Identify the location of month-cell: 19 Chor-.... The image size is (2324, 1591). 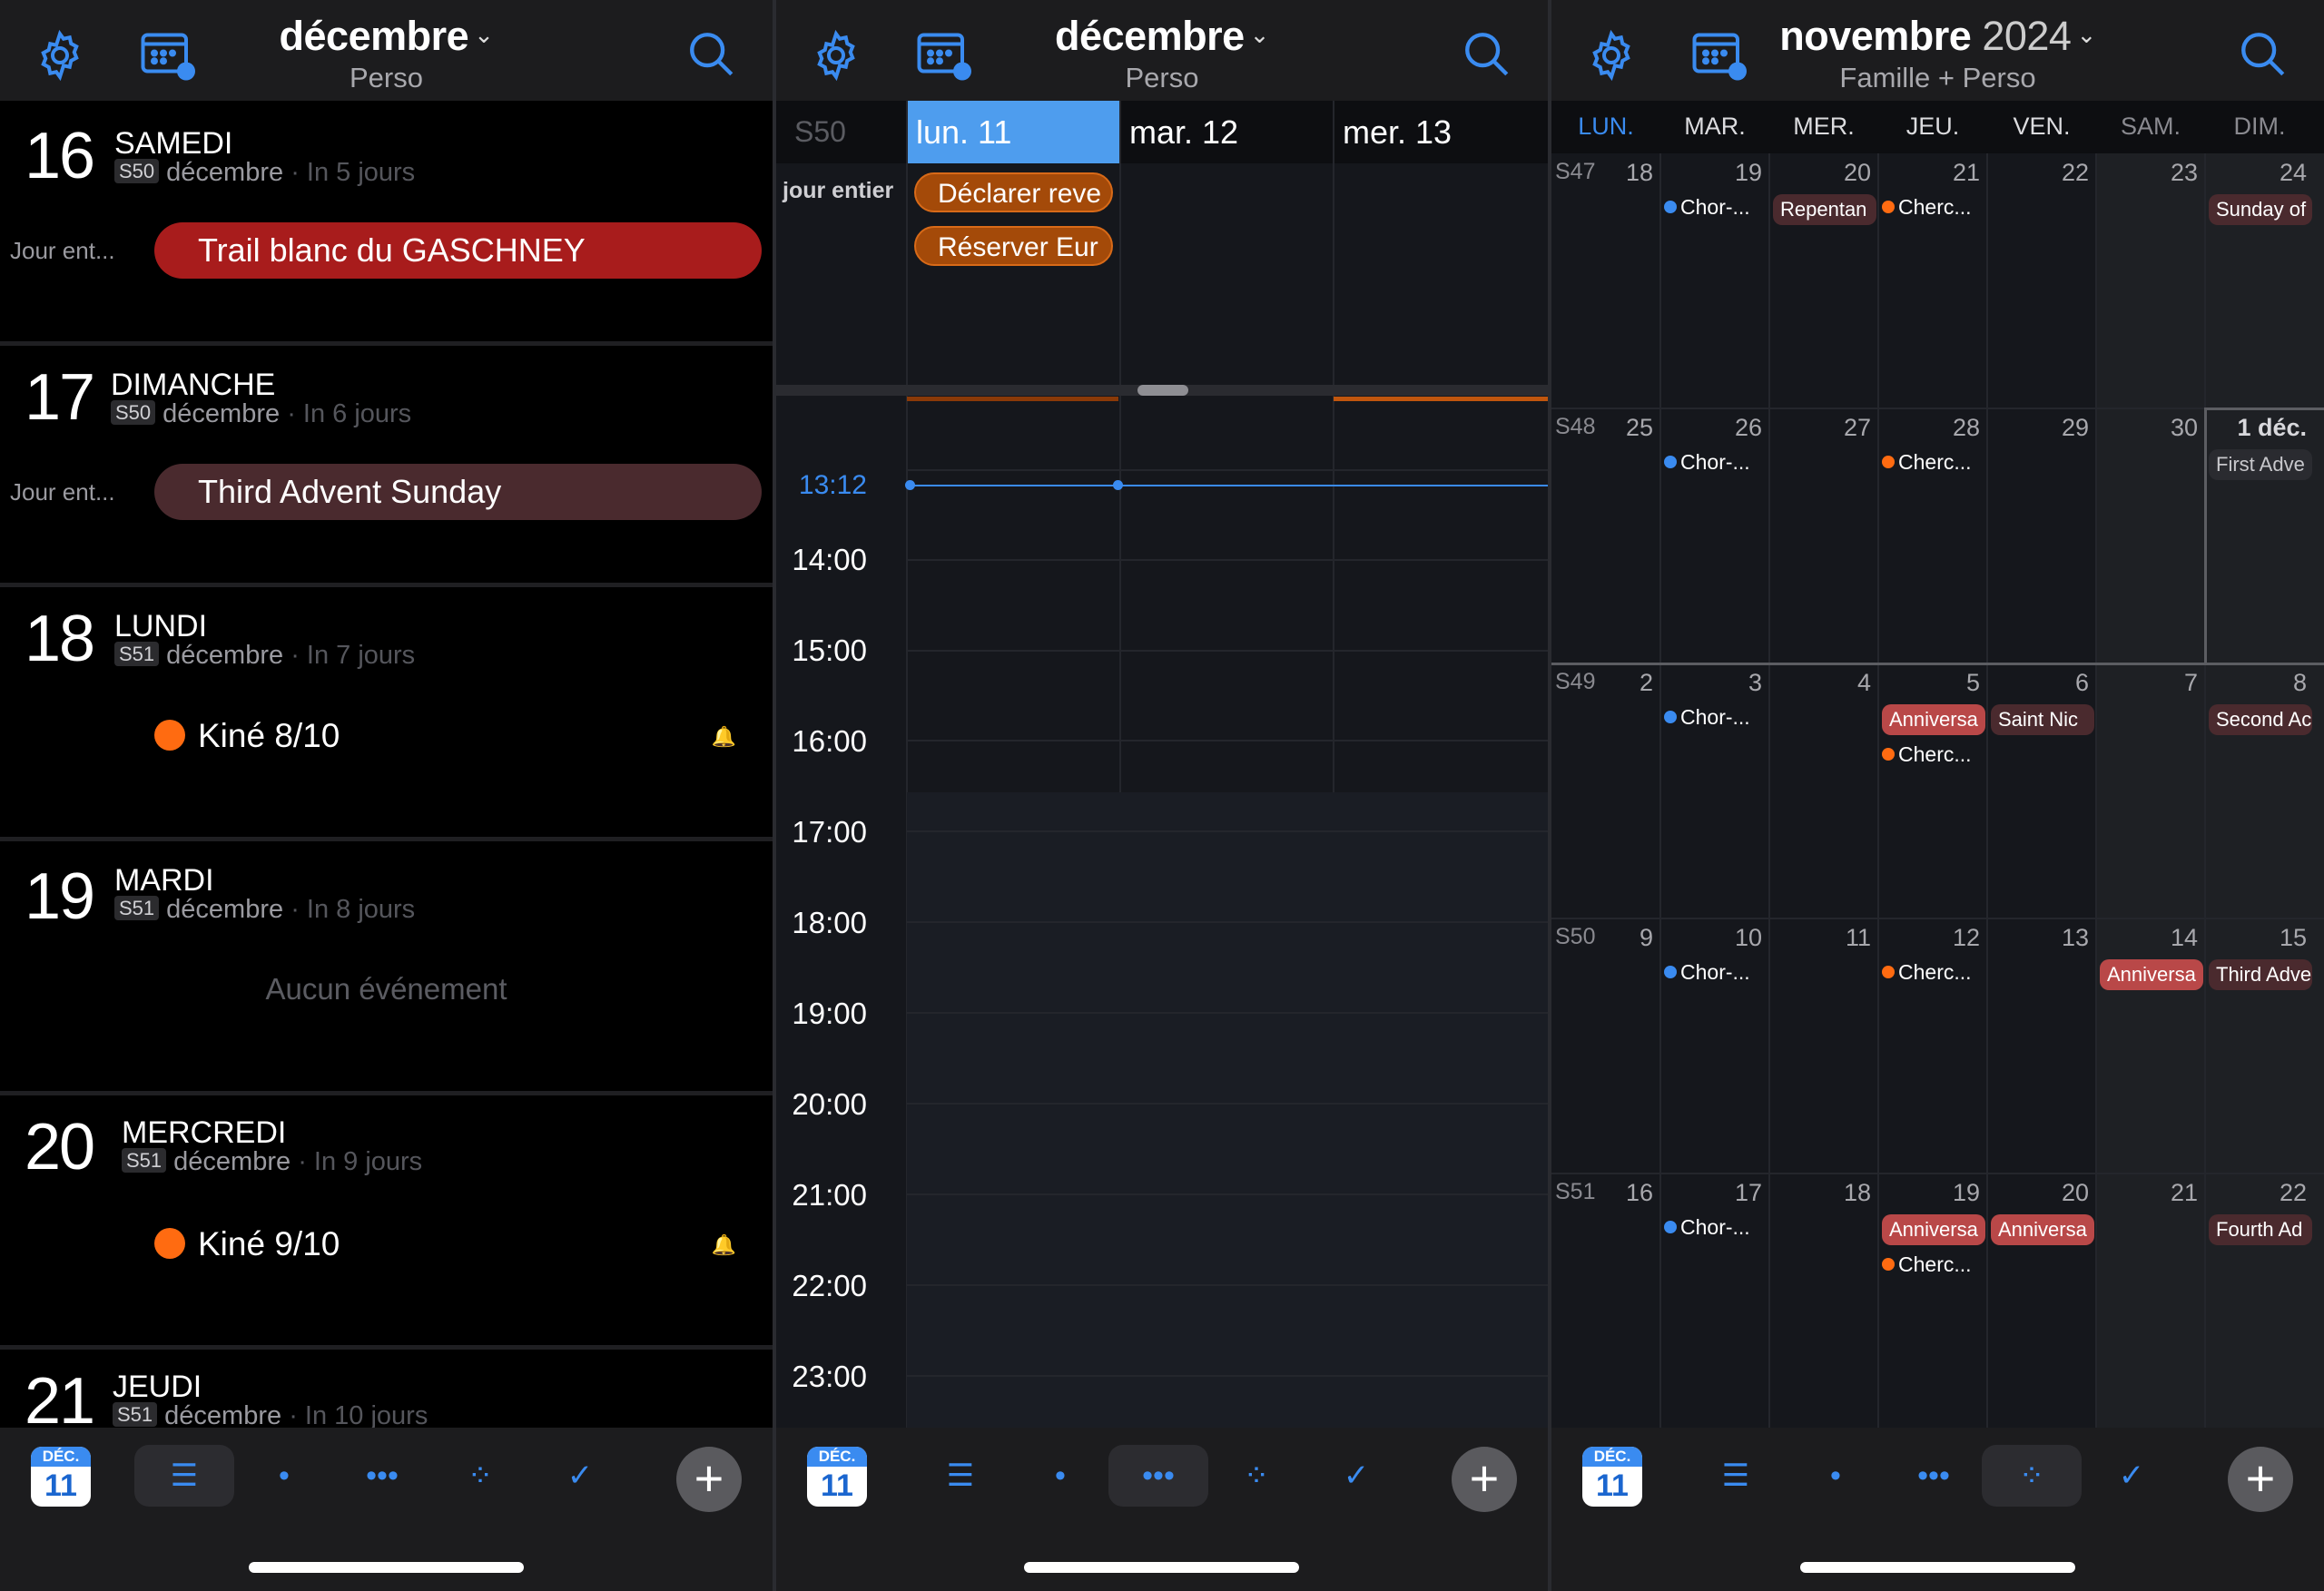
(1714, 280).